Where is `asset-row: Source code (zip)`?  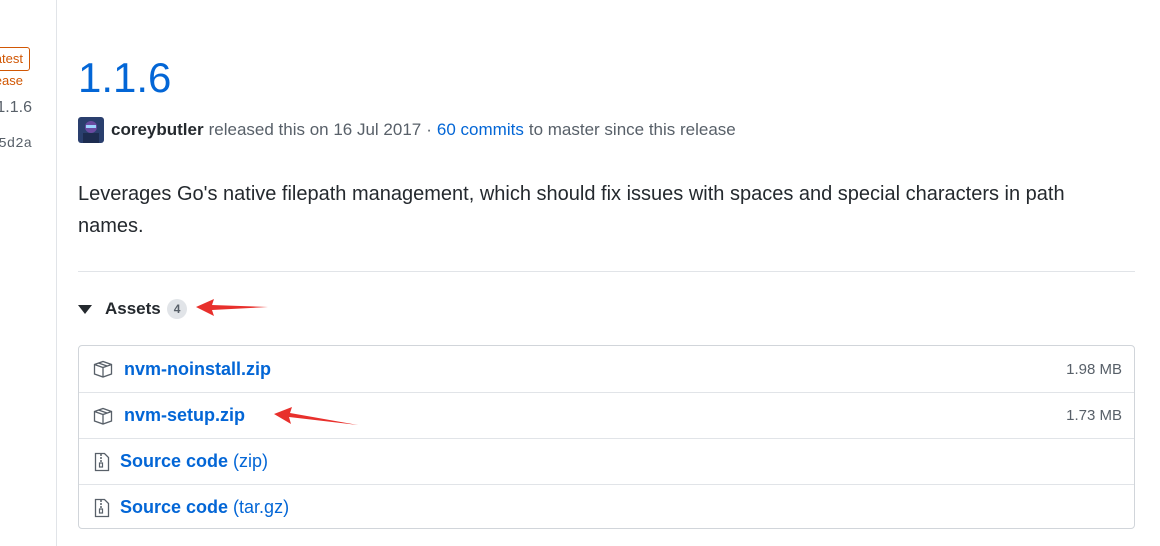 asset-row: Source code (zip) is located at coordinates (606, 461).